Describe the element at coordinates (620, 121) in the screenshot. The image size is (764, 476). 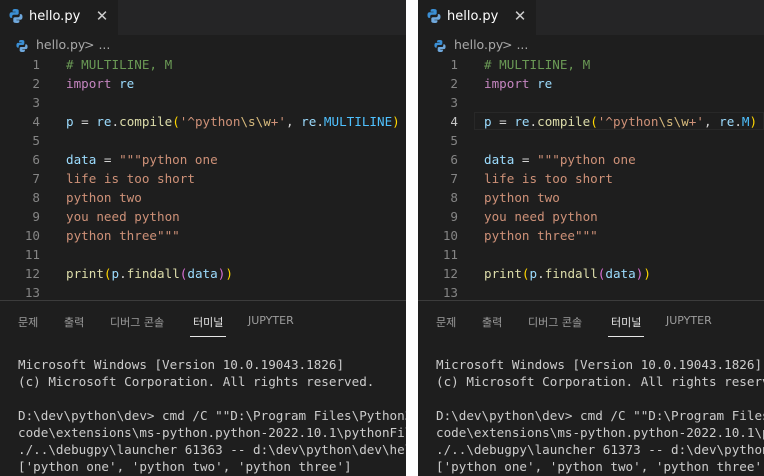
I see `line-code: p = re.compile('^python\s\w+', re.M)` at that location.